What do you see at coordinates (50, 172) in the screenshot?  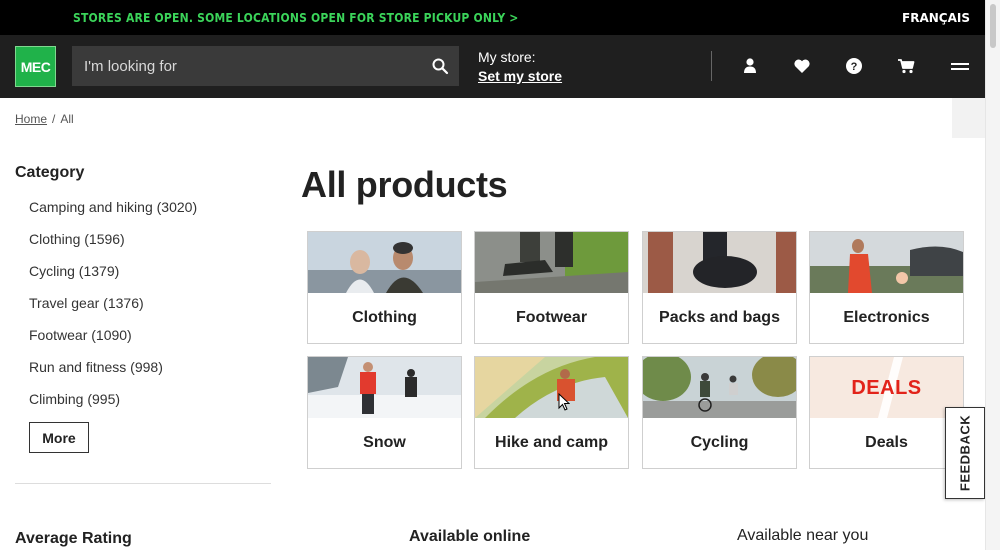 I see `category-heading: Category` at bounding box center [50, 172].